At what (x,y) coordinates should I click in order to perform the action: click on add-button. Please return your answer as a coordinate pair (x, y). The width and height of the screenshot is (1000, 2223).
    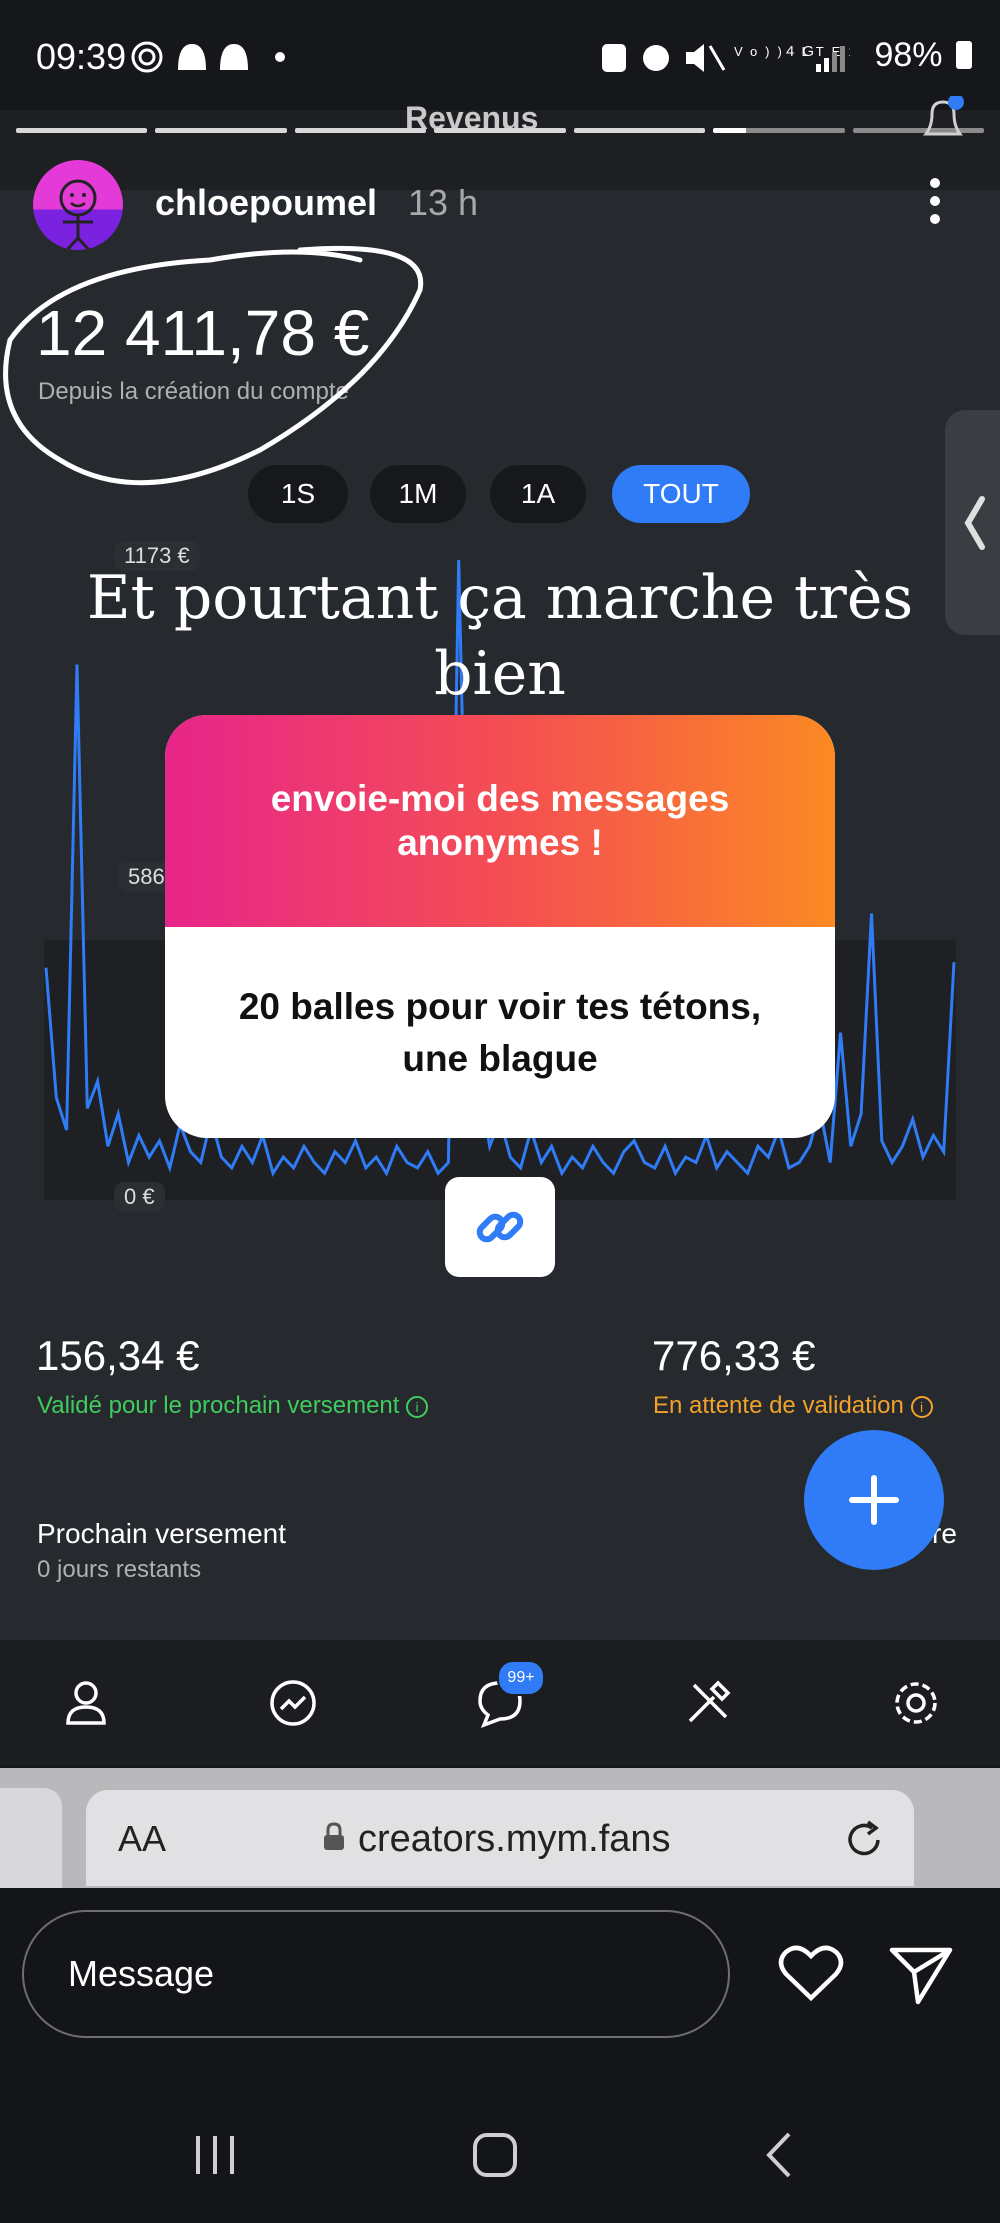
    Looking at the image, I should click on (874, 1500).